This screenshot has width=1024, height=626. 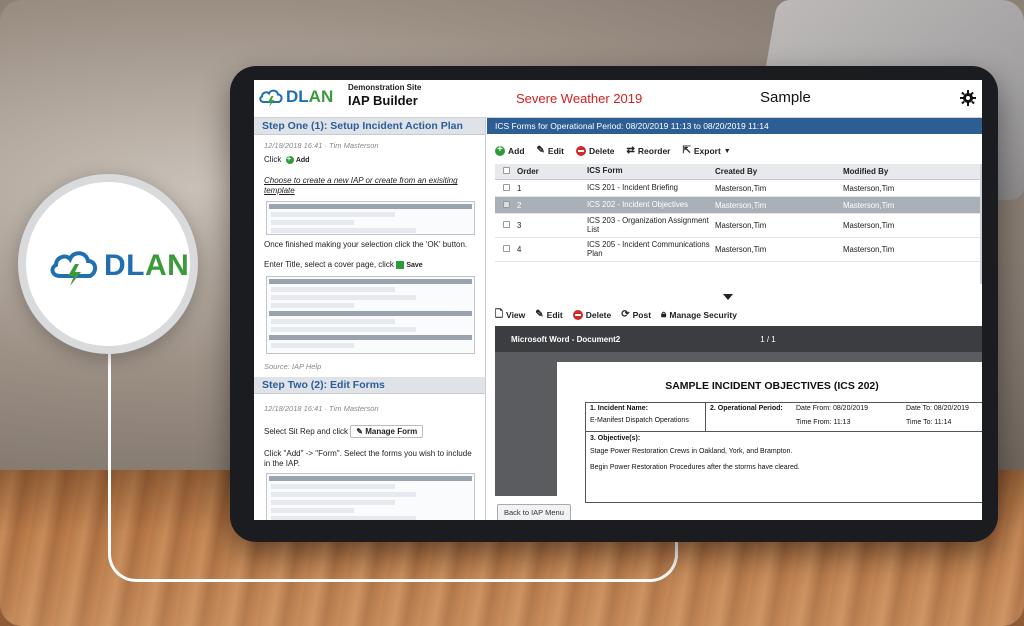 I want to click on app-name: IAP Builder, so click(x=383, y=100).